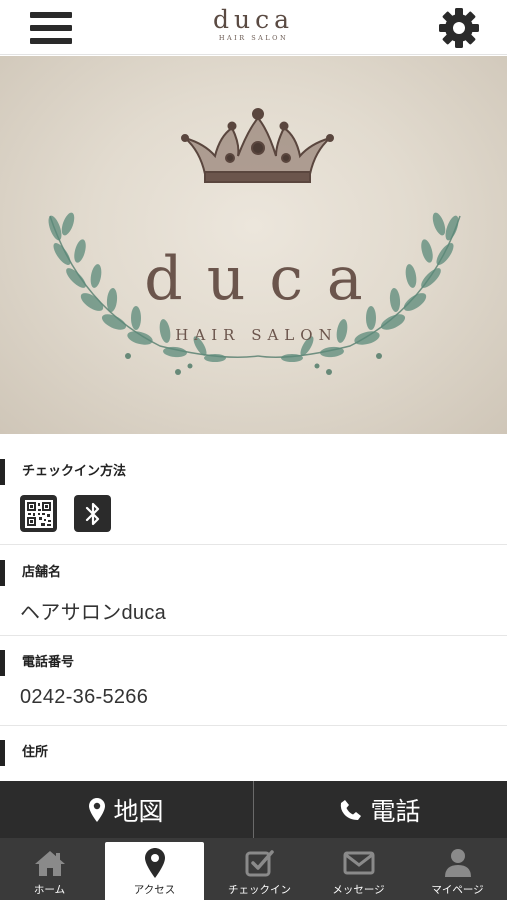  What do you see at coordinates (30, 573) in the screenshot?
I see `shop-name-label: 店舗名` at bounding box center [30, 573].